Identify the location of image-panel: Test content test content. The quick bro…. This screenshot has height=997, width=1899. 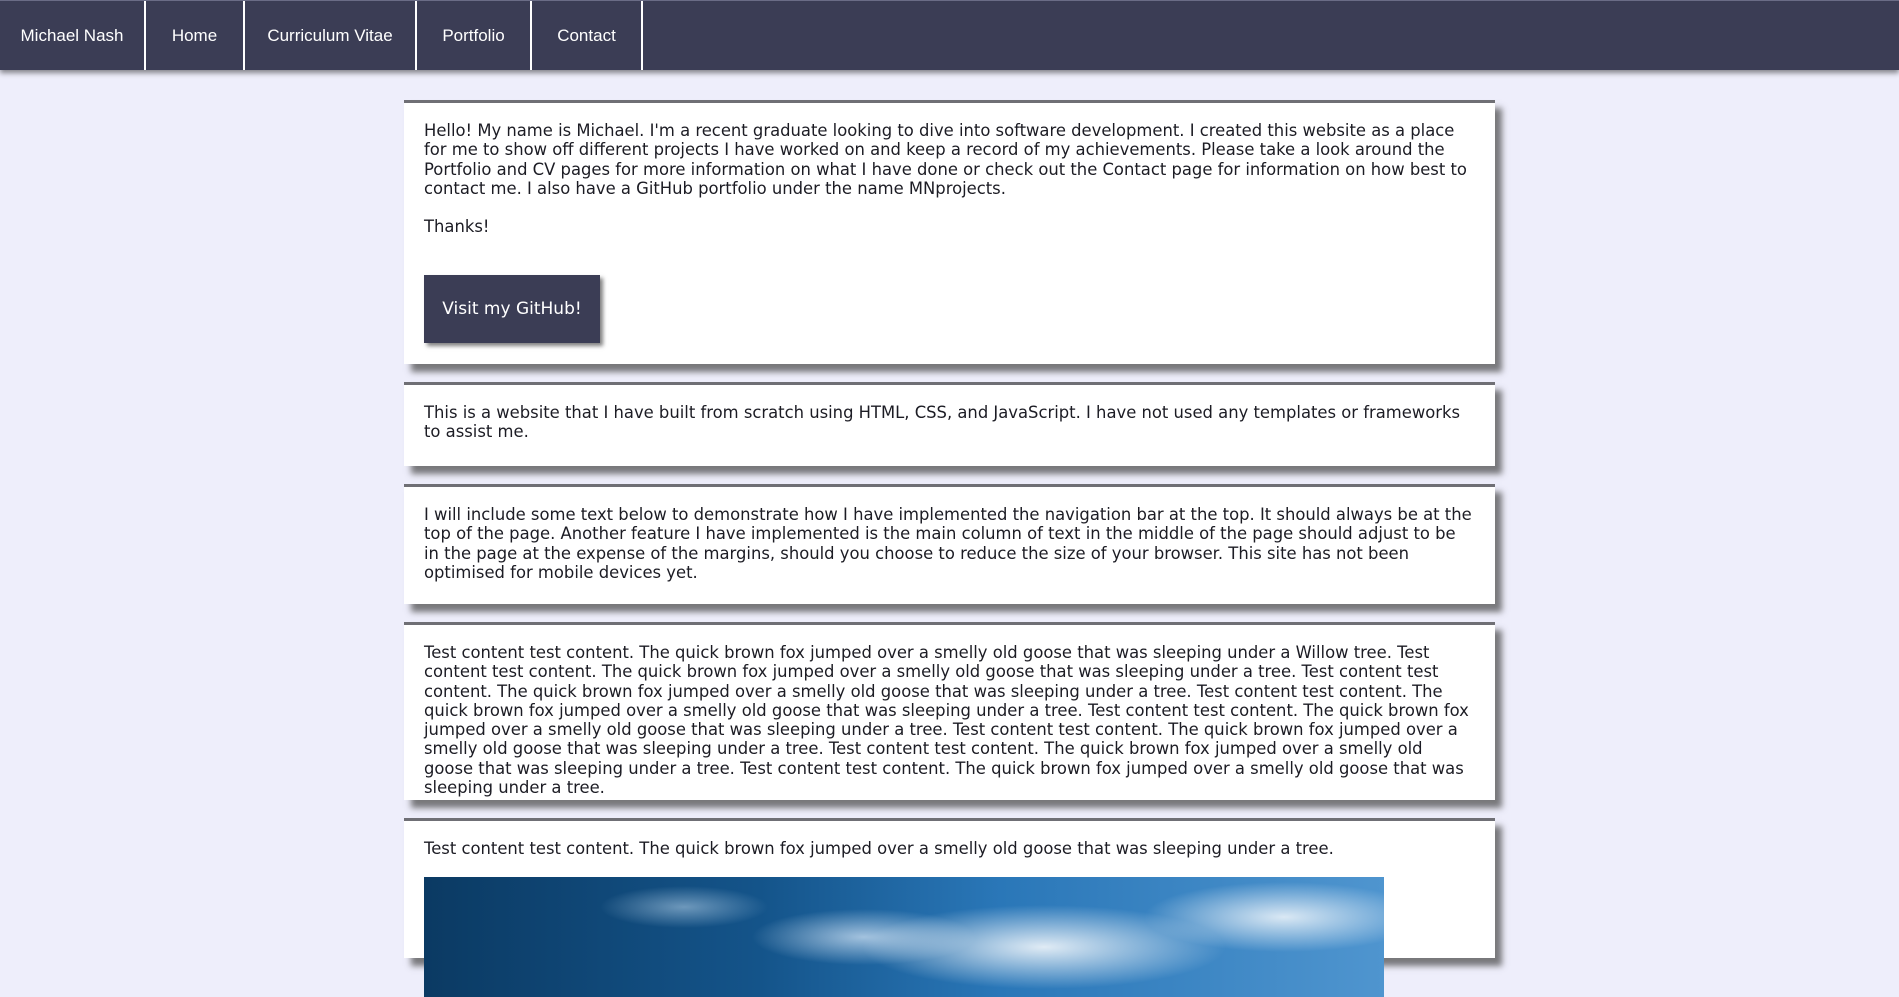
(949, 907).